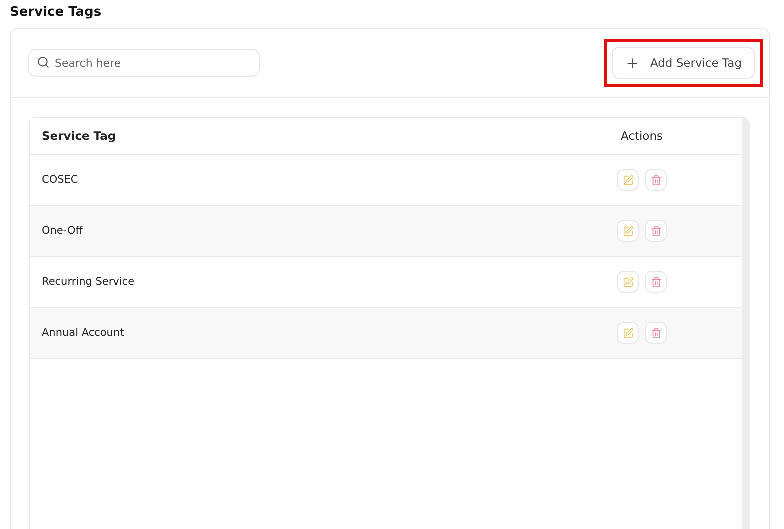  What do you see at coordinates (63, 231) in the screenshot?
I see `table-cell-text: One-Off` at bounding box center [63, 231].